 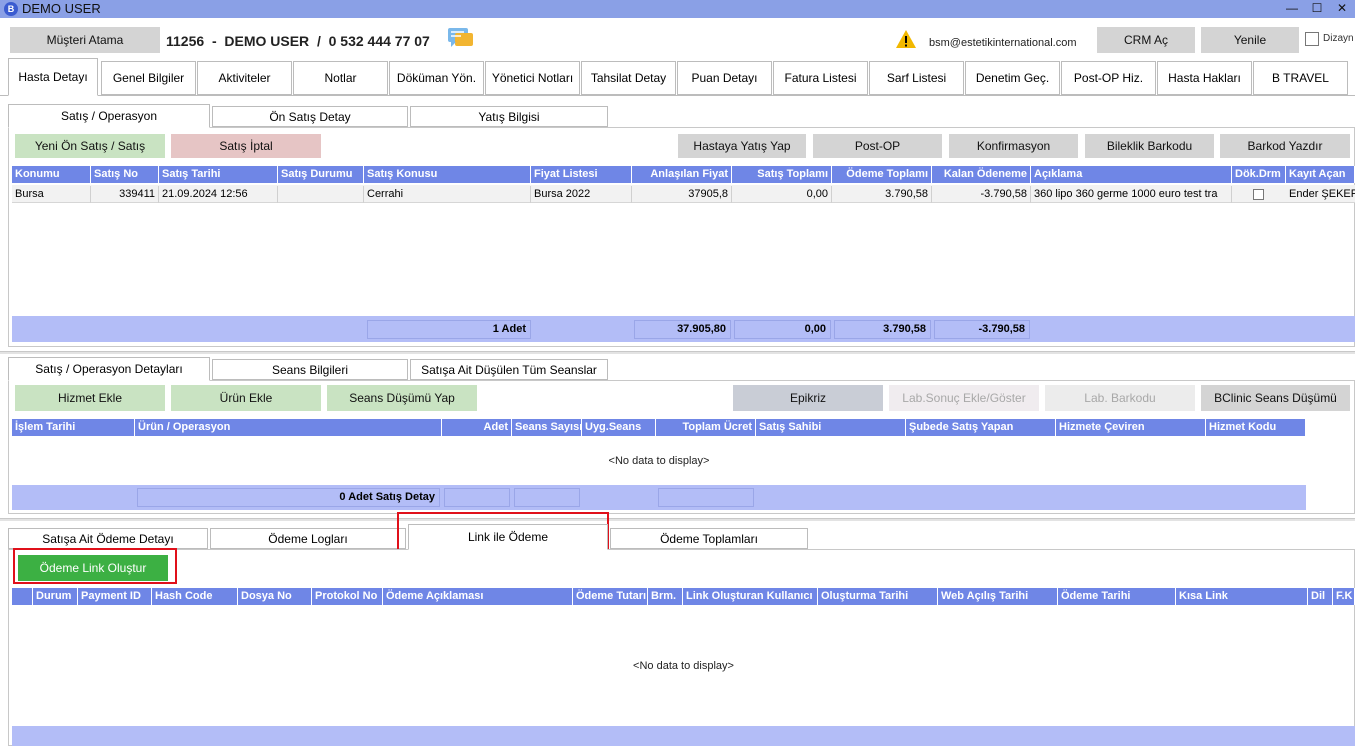 What do you see at coordinates (683, 736) in the screenshot?
I see `payments-summary-bar` at bounding box center [683, 736].